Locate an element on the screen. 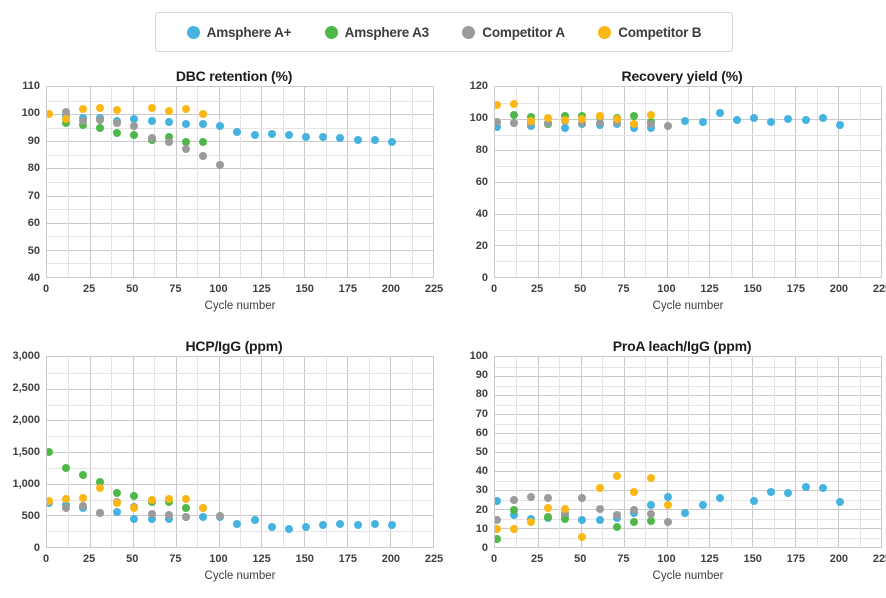 Image resolution: width=886 pixels, height=598 pixels. y-axis-tick-label: 110 is located at coordinates (31, 86).